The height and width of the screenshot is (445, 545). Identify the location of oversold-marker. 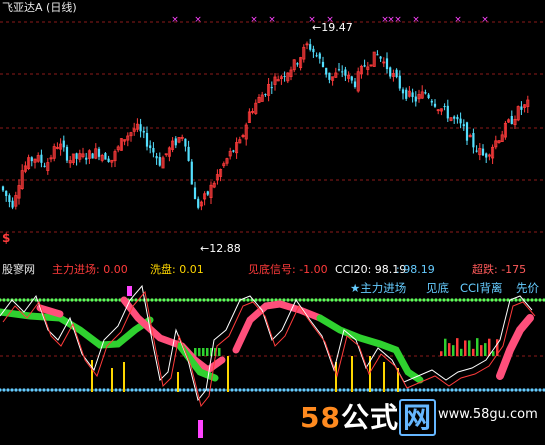
(200, 429).